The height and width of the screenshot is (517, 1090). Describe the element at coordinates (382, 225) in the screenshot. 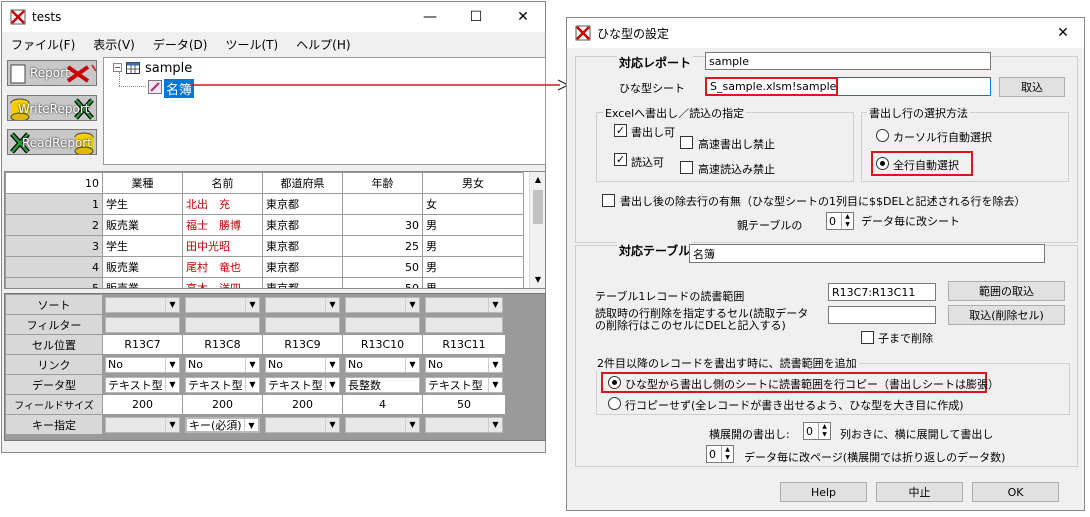

I see `cell: 30` at that location.